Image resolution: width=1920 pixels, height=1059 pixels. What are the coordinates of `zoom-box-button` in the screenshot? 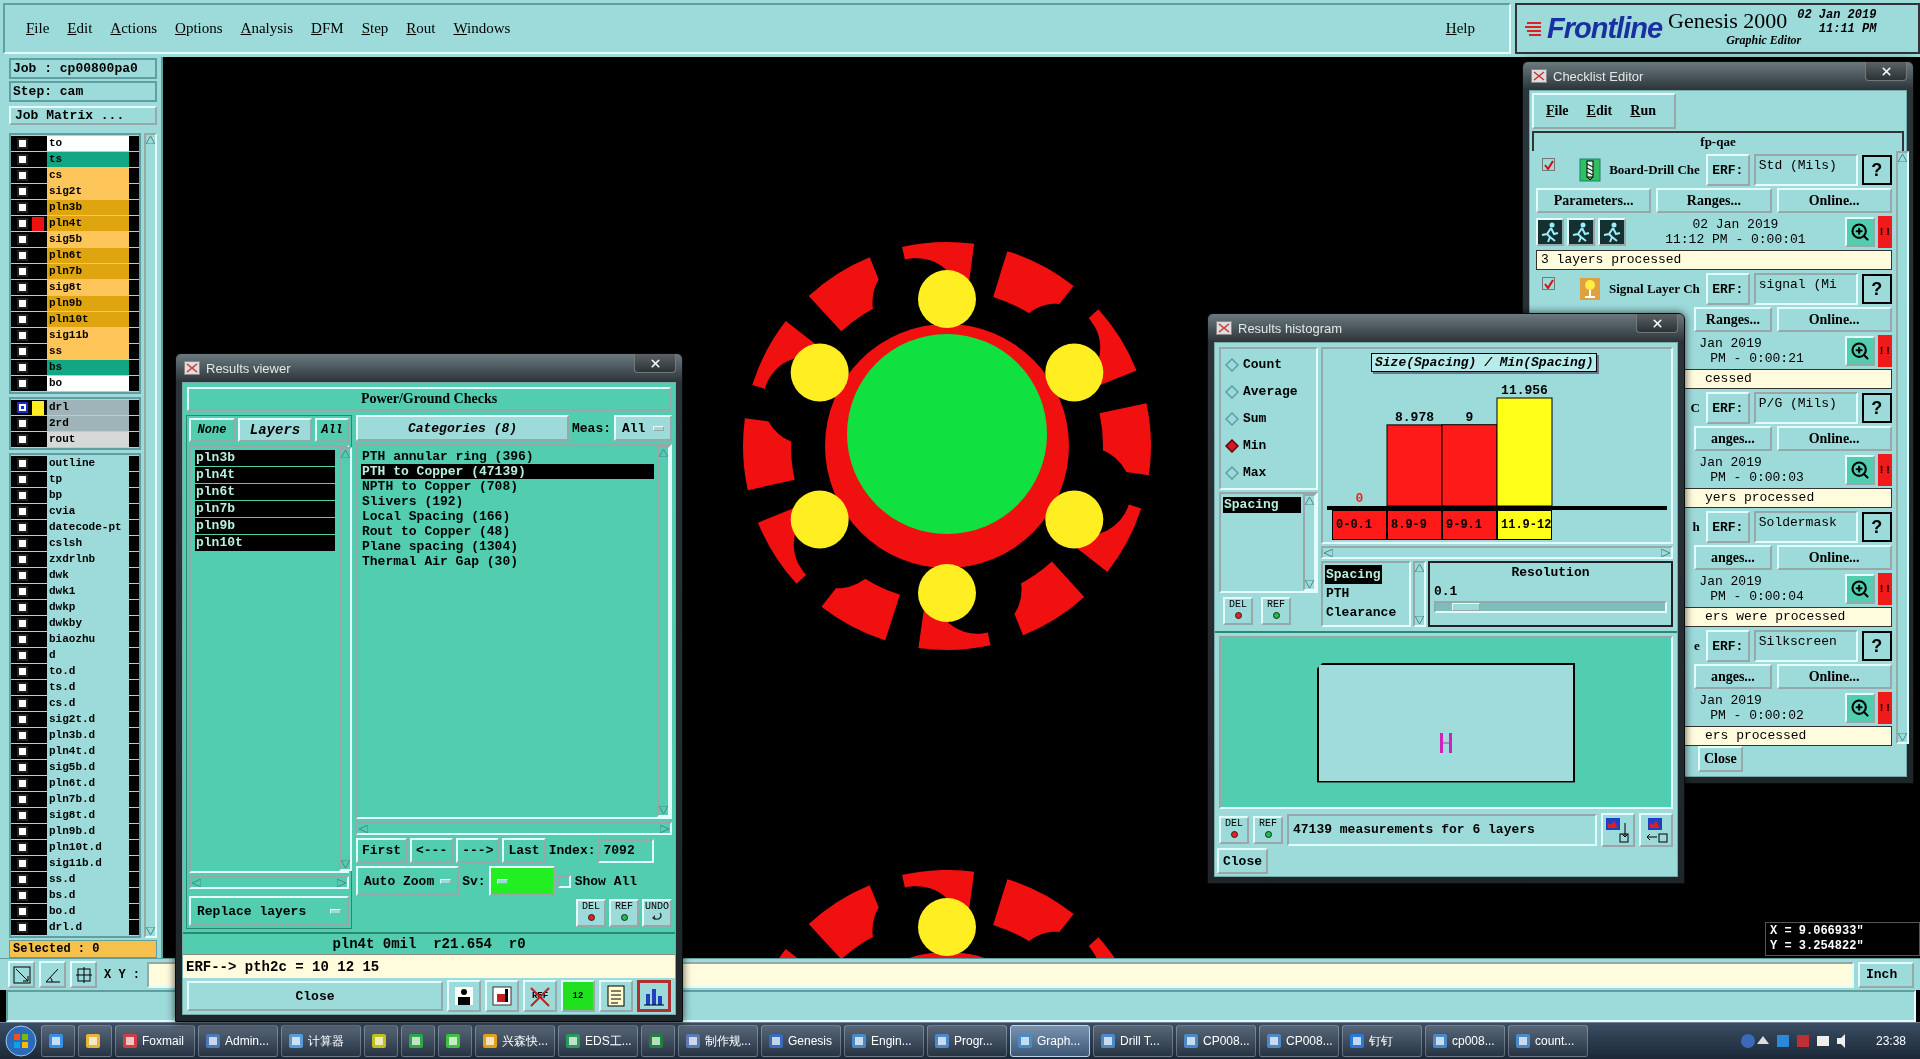 It's located at (21, 974).